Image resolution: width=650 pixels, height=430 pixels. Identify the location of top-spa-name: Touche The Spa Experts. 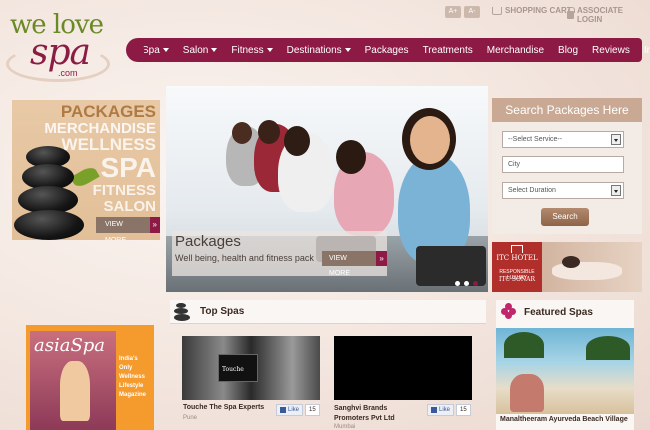
(223, 407).